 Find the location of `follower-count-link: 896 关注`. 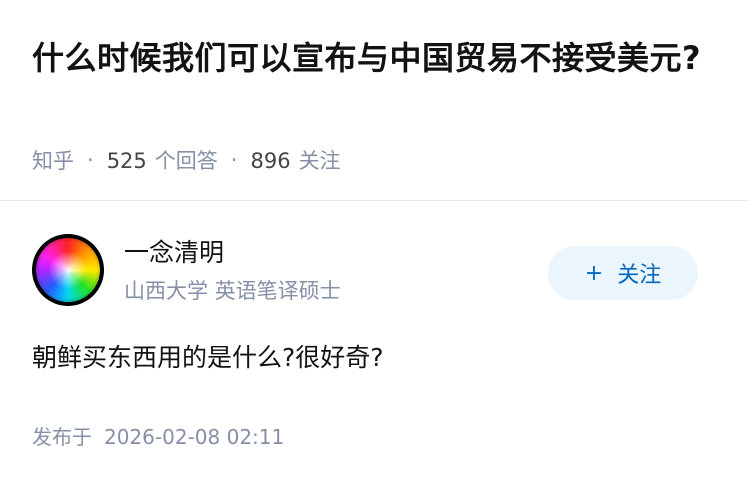

follower-count-link: 896 关注 is located at coordinates (295, 160).